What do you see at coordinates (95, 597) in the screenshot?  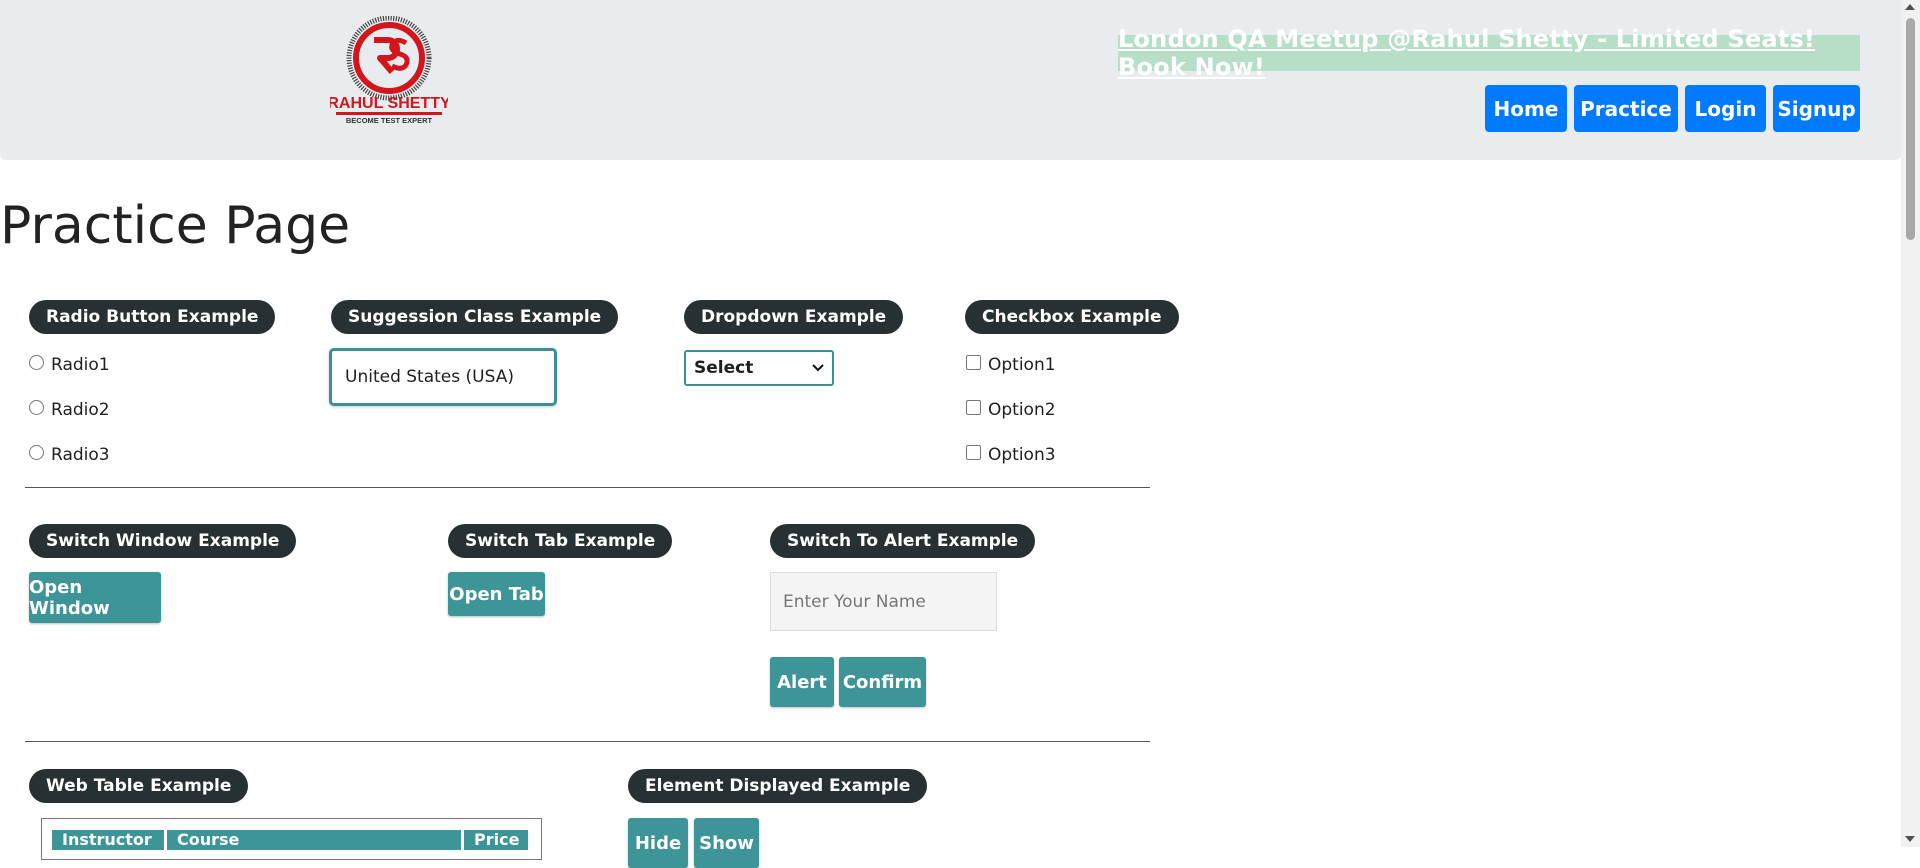 I see `open-window-button: Open Window` at bounding box center [95, 597].